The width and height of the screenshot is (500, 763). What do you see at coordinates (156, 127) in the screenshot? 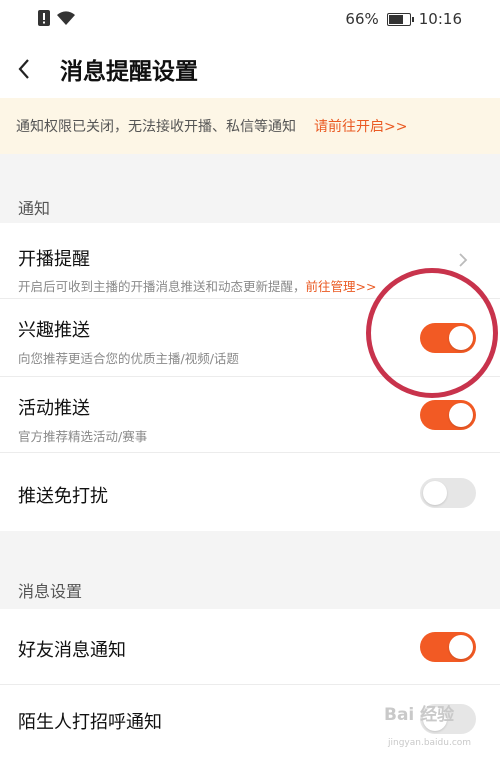
I see `banner-text: 通知权限已关闭，无法接收开播、私信等通知` at bounding box center [156, 127].